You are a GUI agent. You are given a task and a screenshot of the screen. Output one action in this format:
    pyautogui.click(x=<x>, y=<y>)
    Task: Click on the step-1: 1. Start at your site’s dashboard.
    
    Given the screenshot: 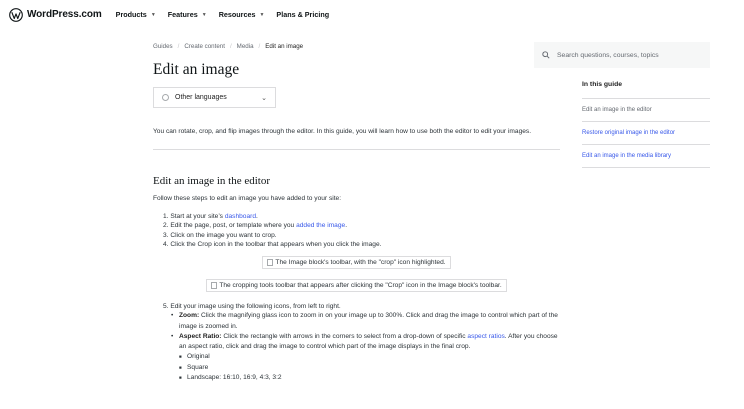 What is the action you would take?
    pyautogui.click(x=361, y=216)
    